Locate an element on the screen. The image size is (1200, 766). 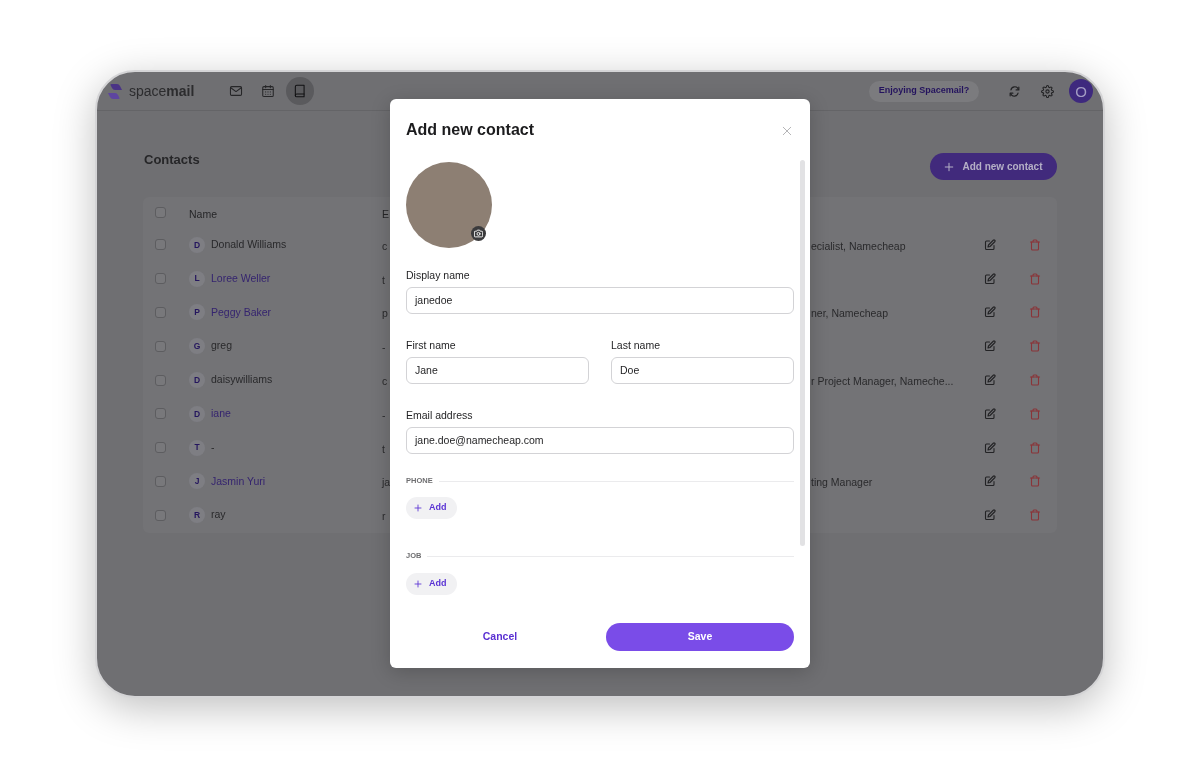
field-label: Email address is located at coordinates (440, 415).